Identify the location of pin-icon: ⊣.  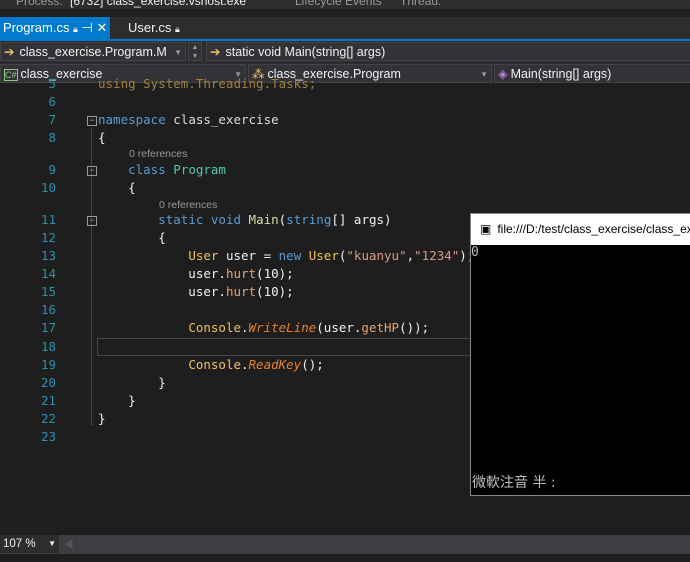
(87, 27).